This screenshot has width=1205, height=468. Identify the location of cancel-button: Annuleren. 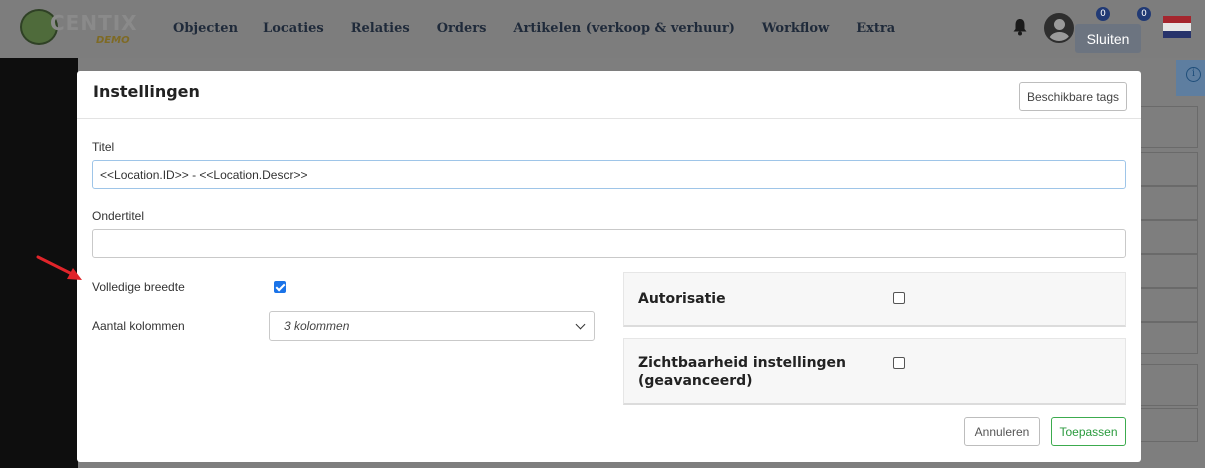
(1002, 431).